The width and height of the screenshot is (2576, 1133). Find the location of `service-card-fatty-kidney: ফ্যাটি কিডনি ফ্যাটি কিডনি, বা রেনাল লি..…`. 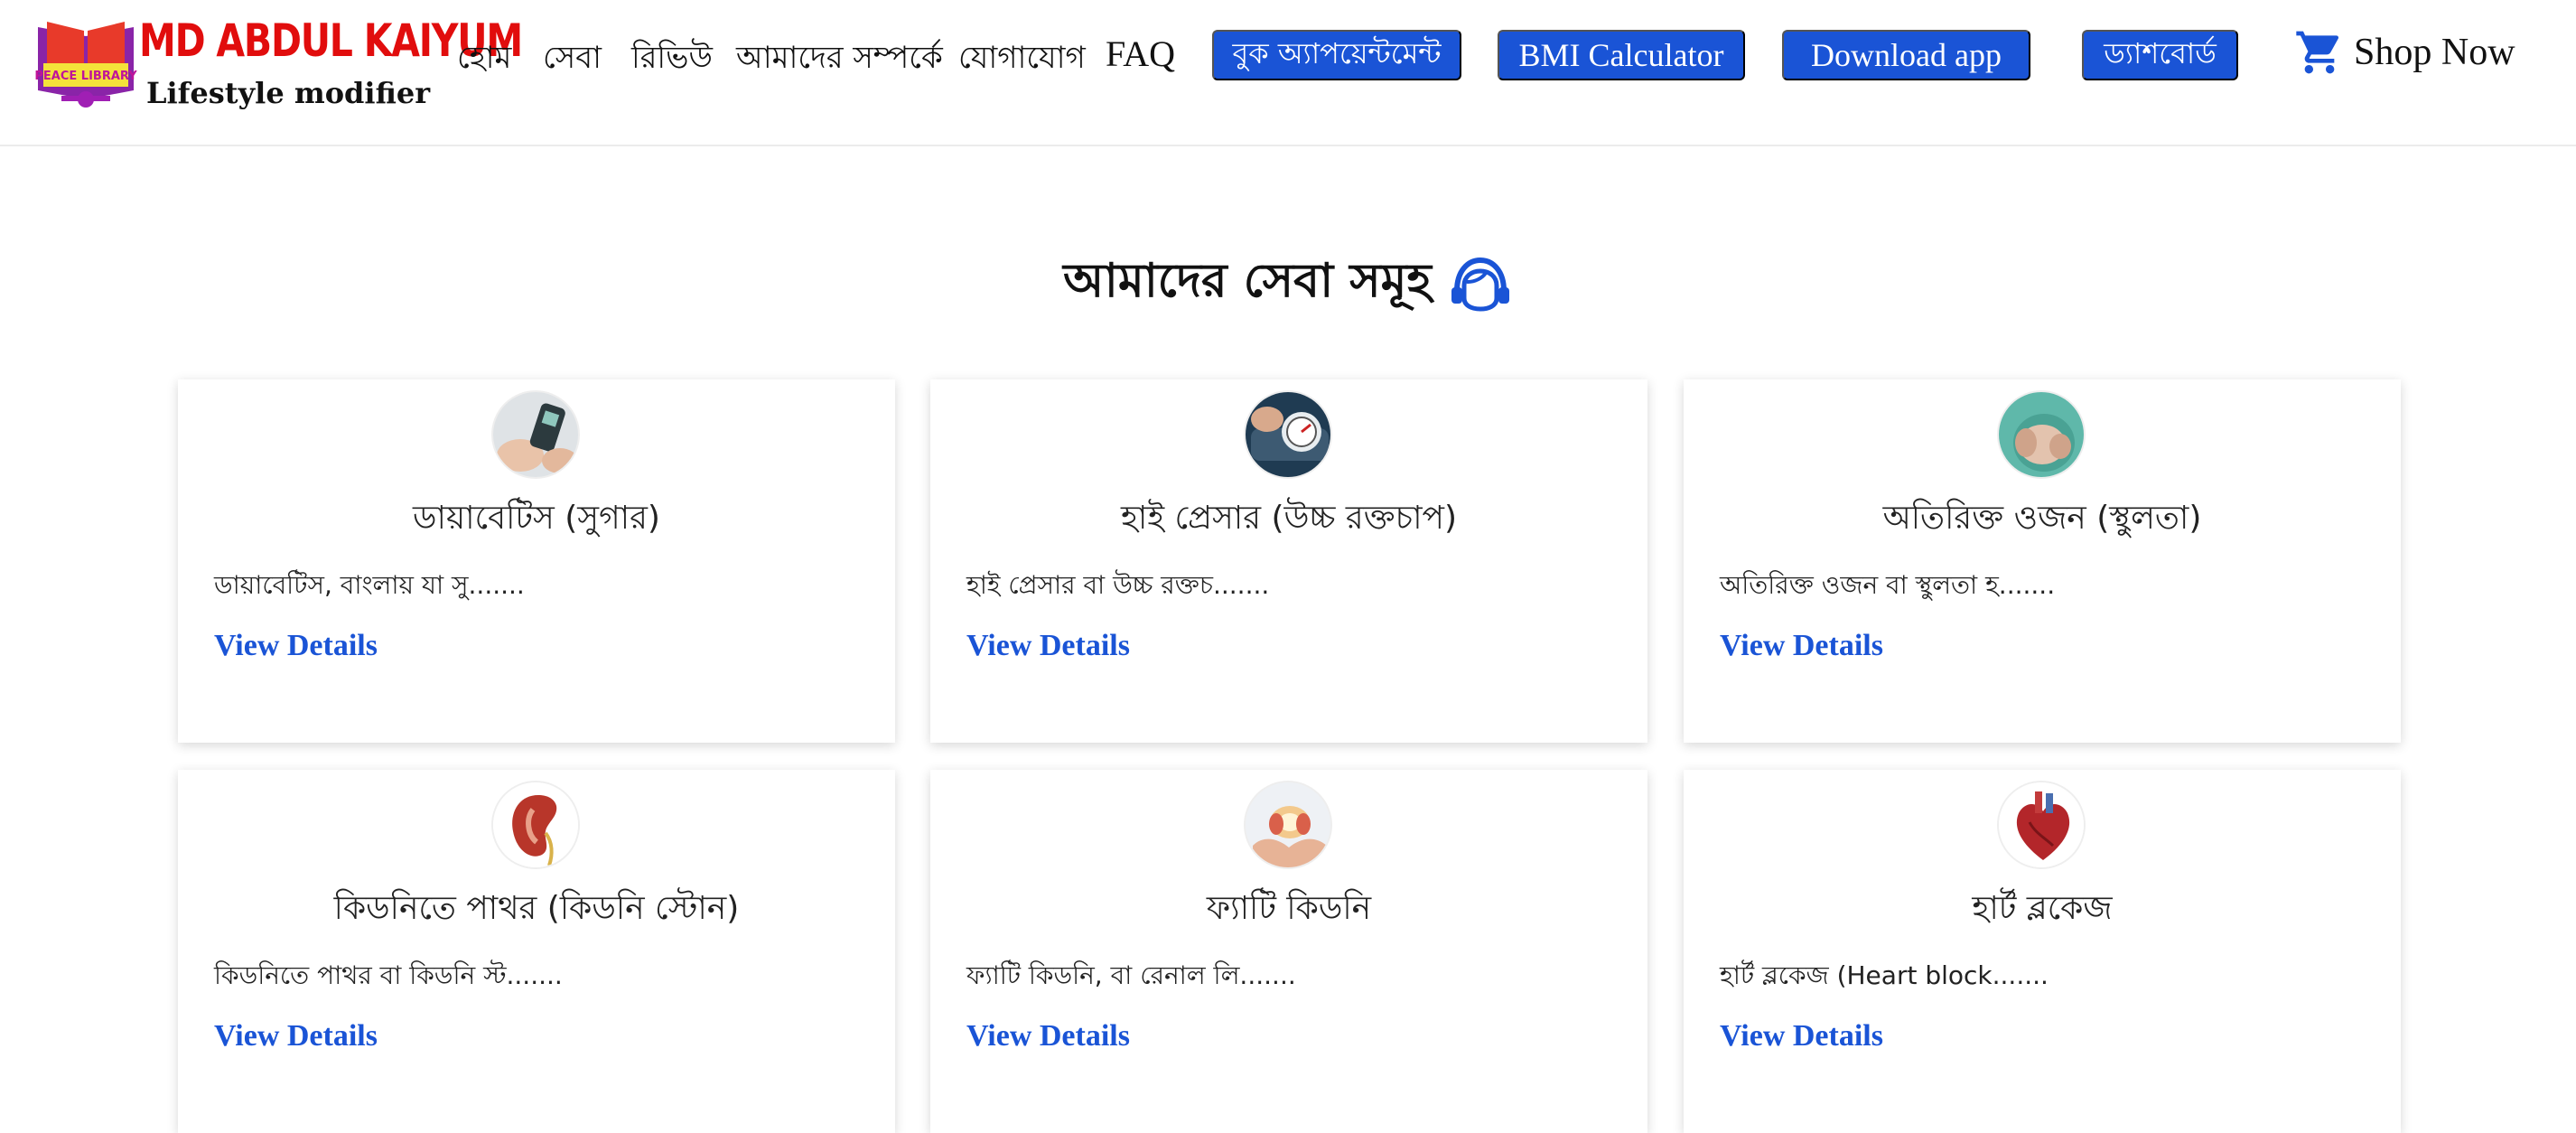

service-card-fatty-kidney: ফ্যাটি কিডনি ফ্যাটি কিডনি, বা রেনাল লি..… is located at coordinates (1288, 951).